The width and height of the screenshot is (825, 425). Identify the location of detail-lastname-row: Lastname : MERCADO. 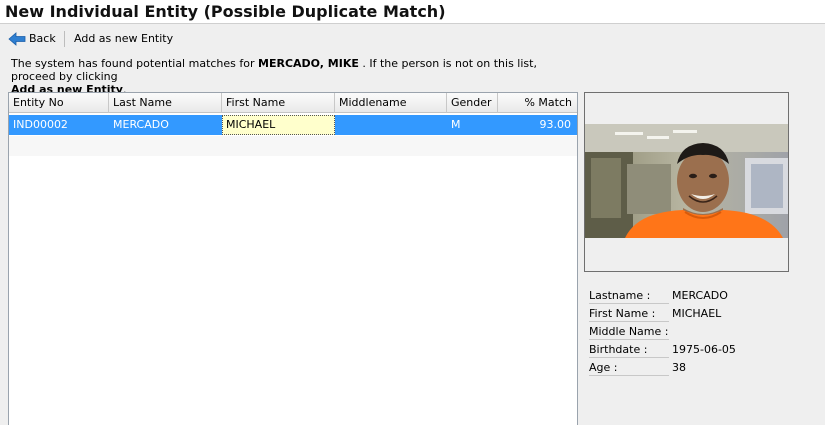
(704, 297).